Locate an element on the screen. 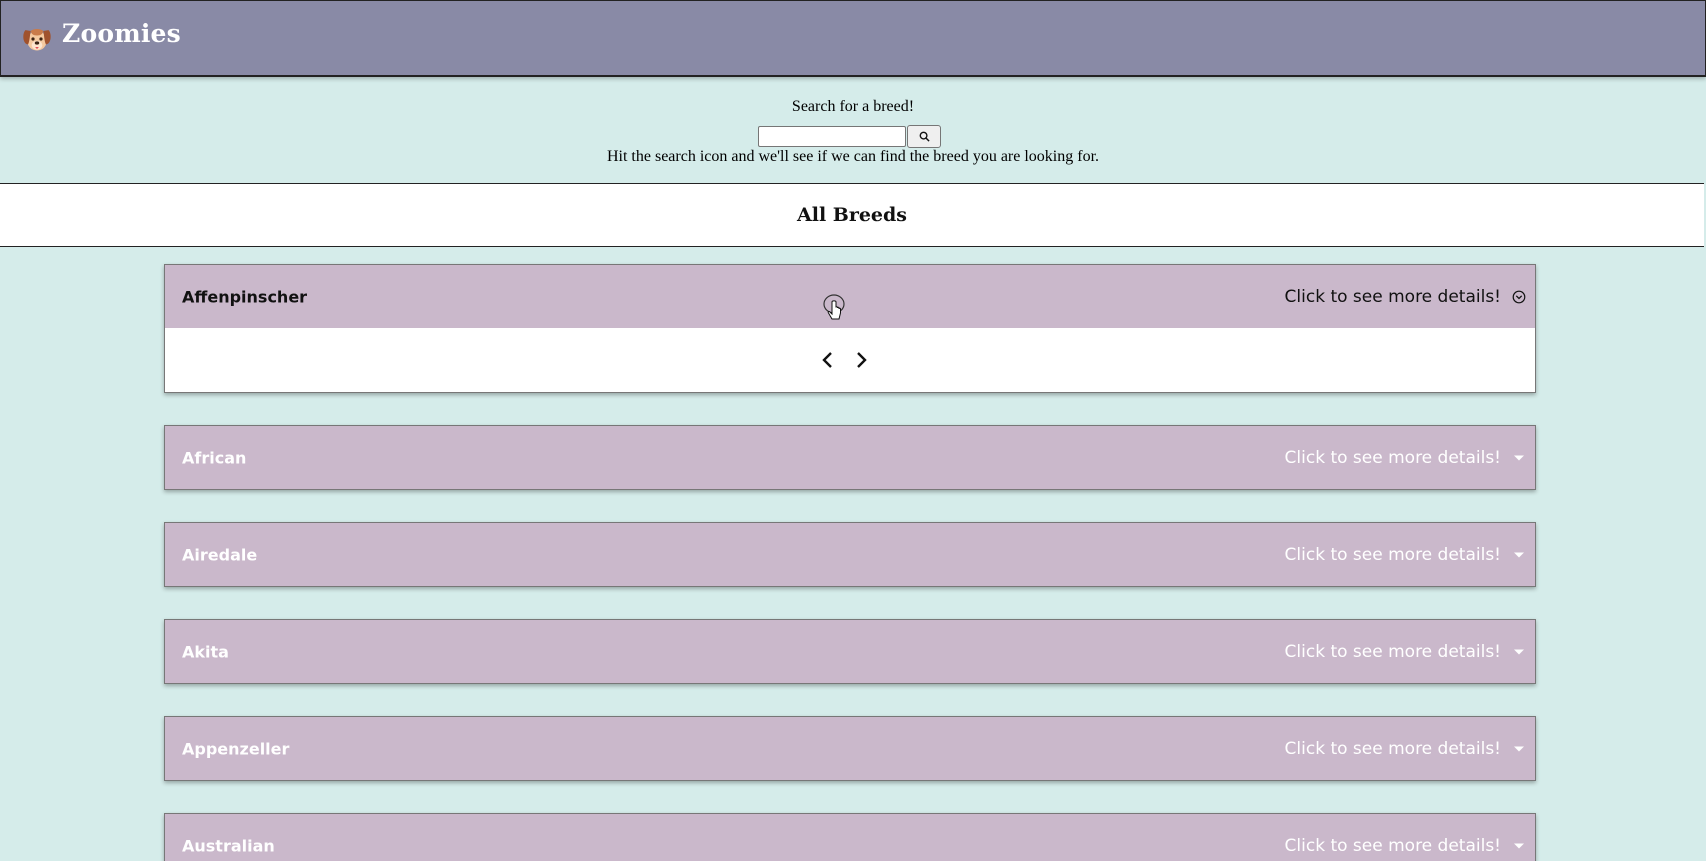 The width and height of the screenshot is (1706, 861). breed-accordion-item: Affenpinscher Click to see more details! is located at coordinates (850, 328).